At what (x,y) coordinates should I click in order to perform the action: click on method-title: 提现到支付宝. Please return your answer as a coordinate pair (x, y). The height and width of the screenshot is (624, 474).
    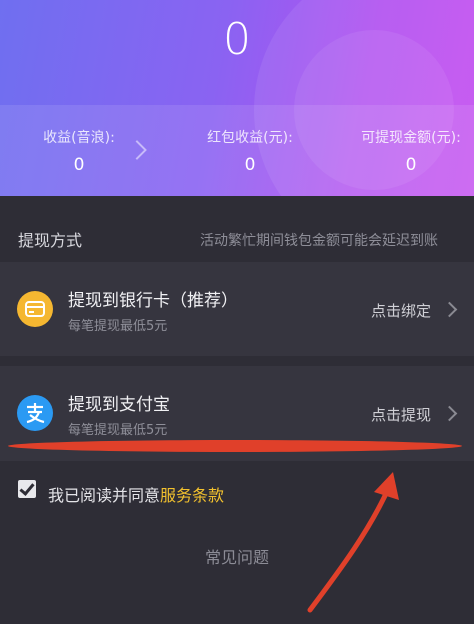
    Looking at the image, I should click on (119, 405).